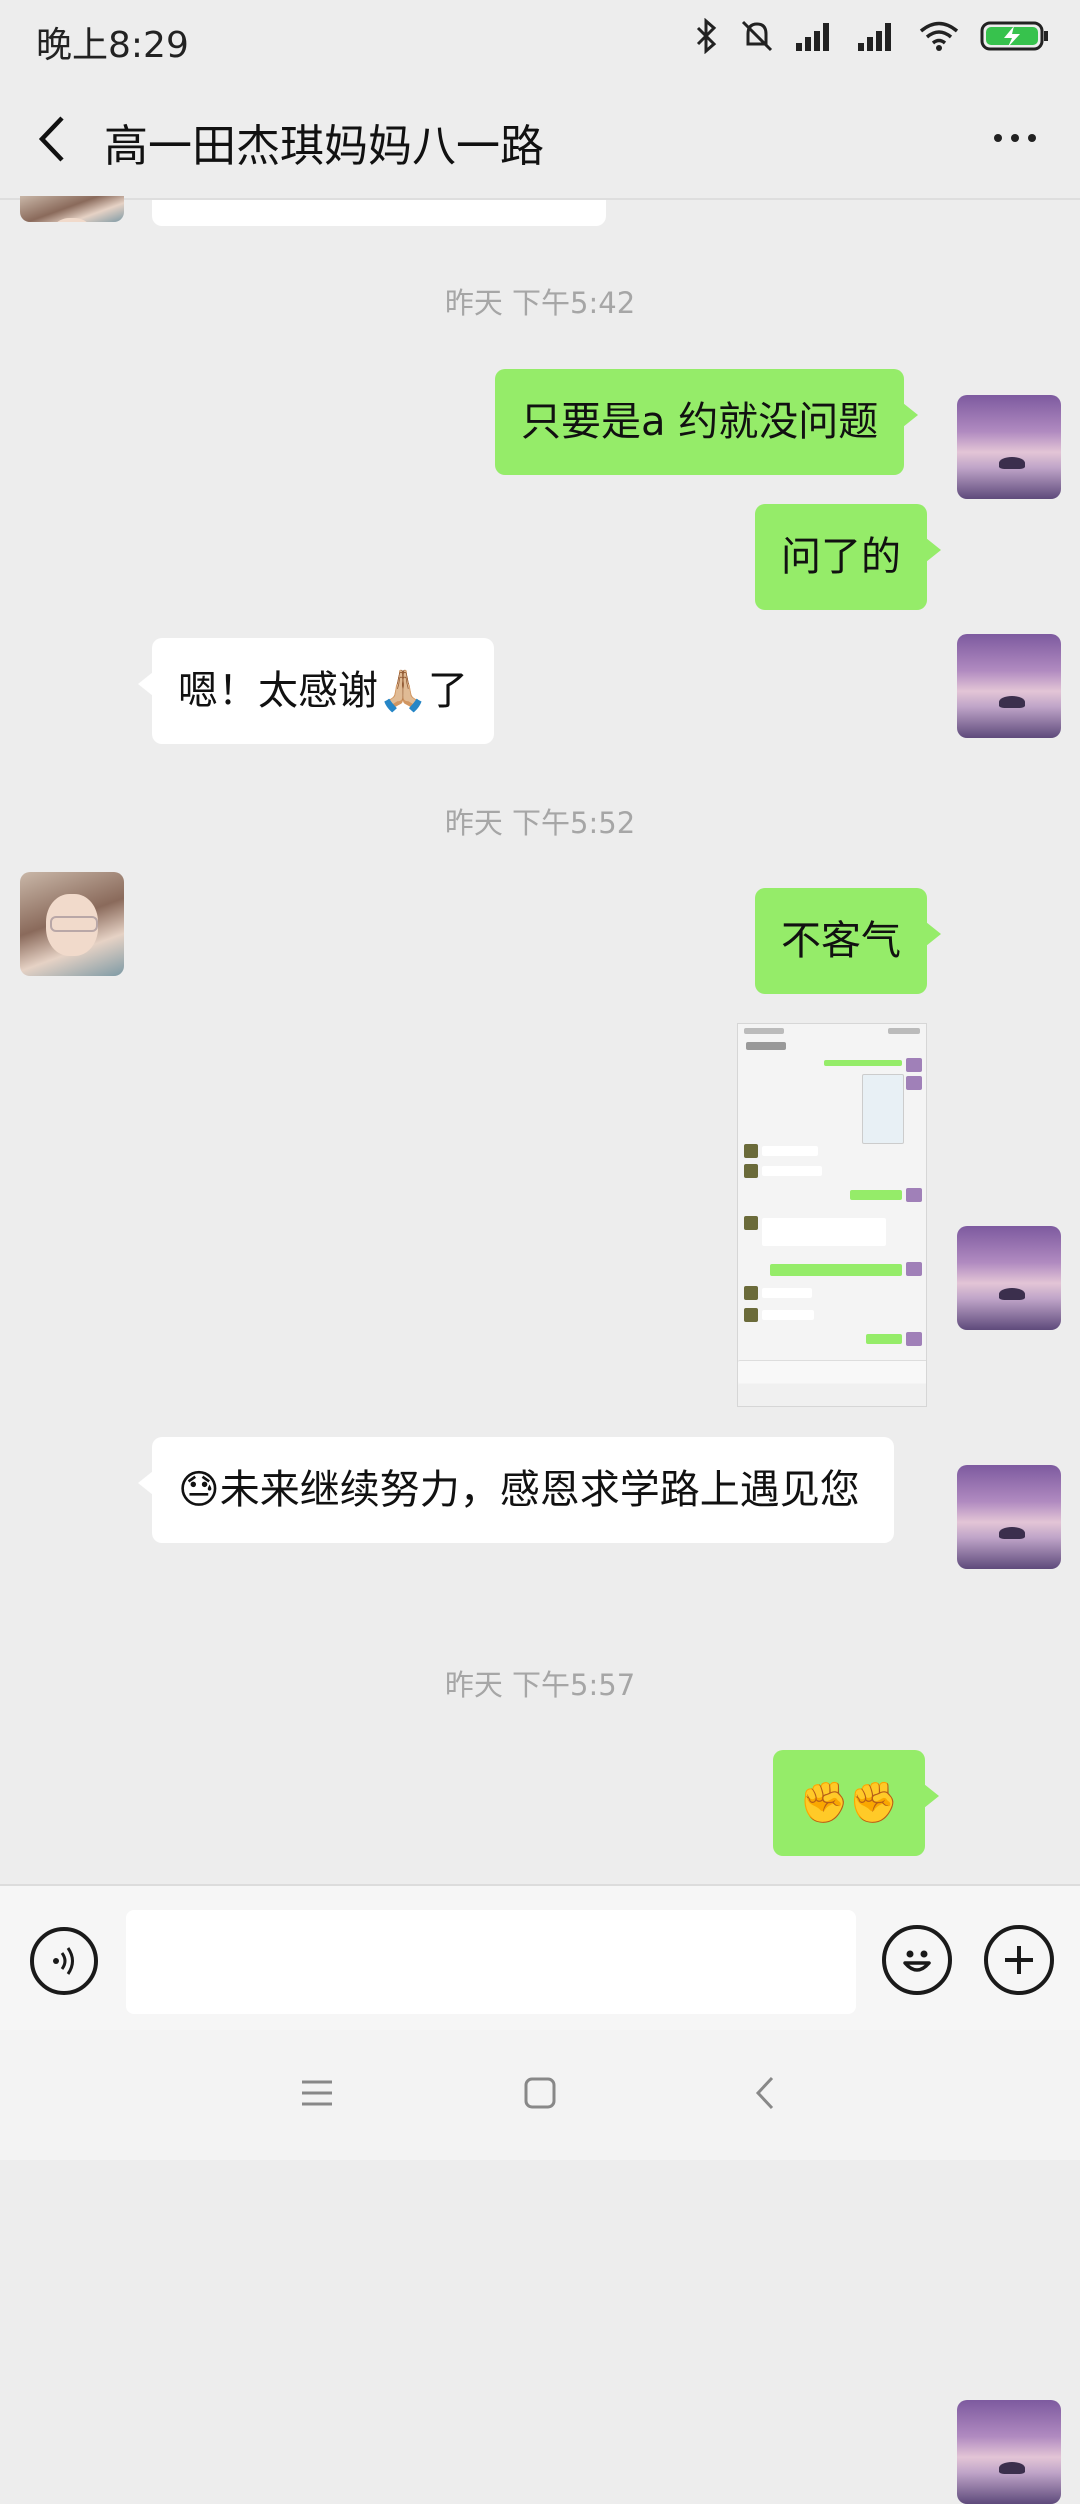  I want to click on fist-emoji: ✊✊, so click(849, 1803).